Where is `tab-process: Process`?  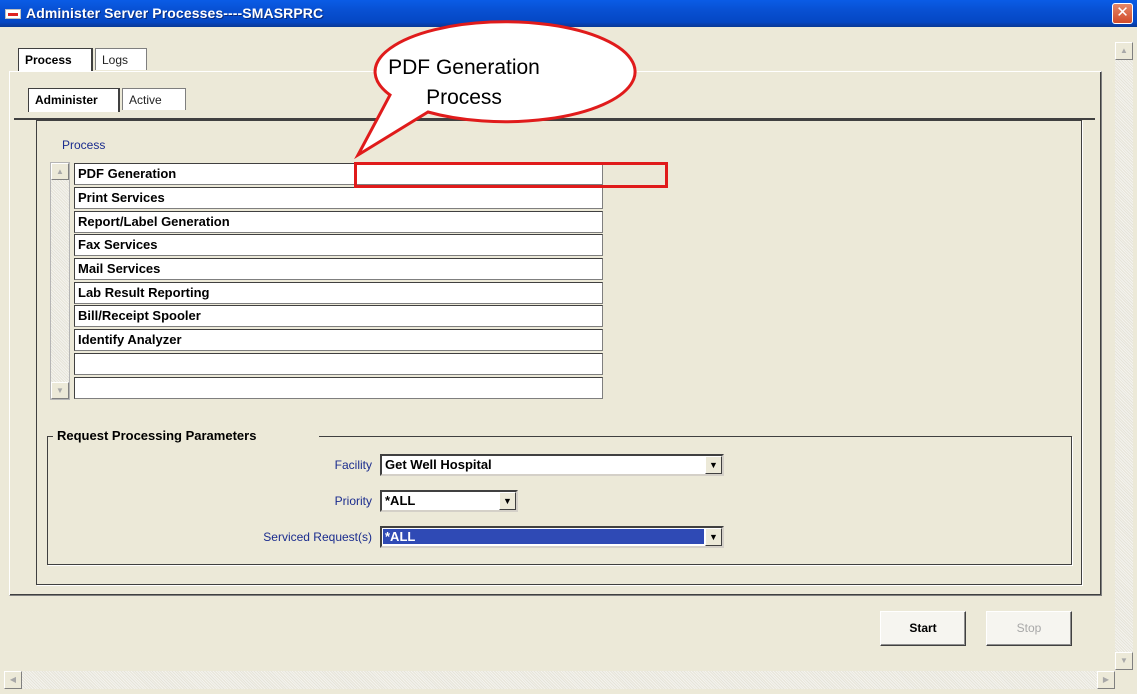
tab-process: Process is located at coordinates (55, 60).